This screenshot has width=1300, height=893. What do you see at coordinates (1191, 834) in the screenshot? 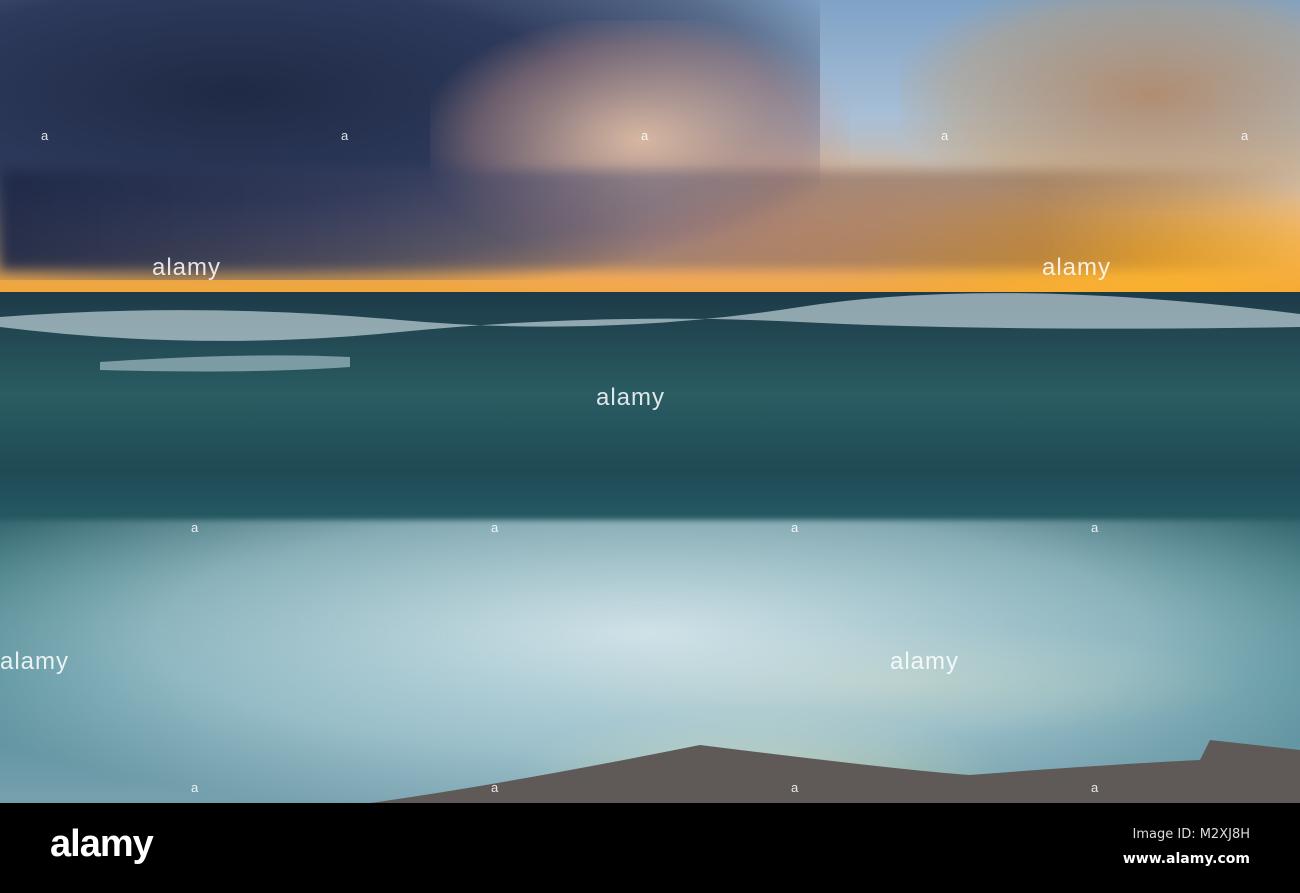
I see `image-id: Image ID: M2XJ8H` at bounding box center [1191, 834].